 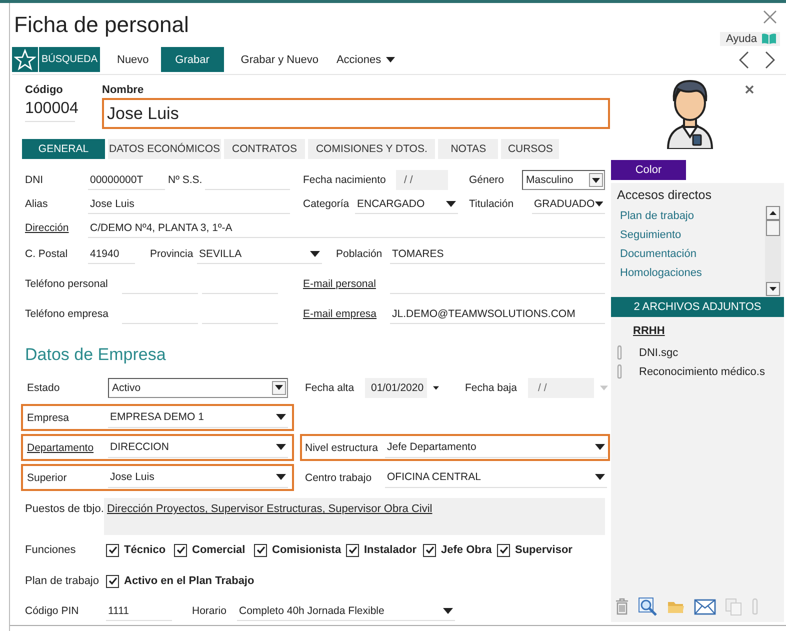 I want to click on trash-icon, so click(x=622, y=606).